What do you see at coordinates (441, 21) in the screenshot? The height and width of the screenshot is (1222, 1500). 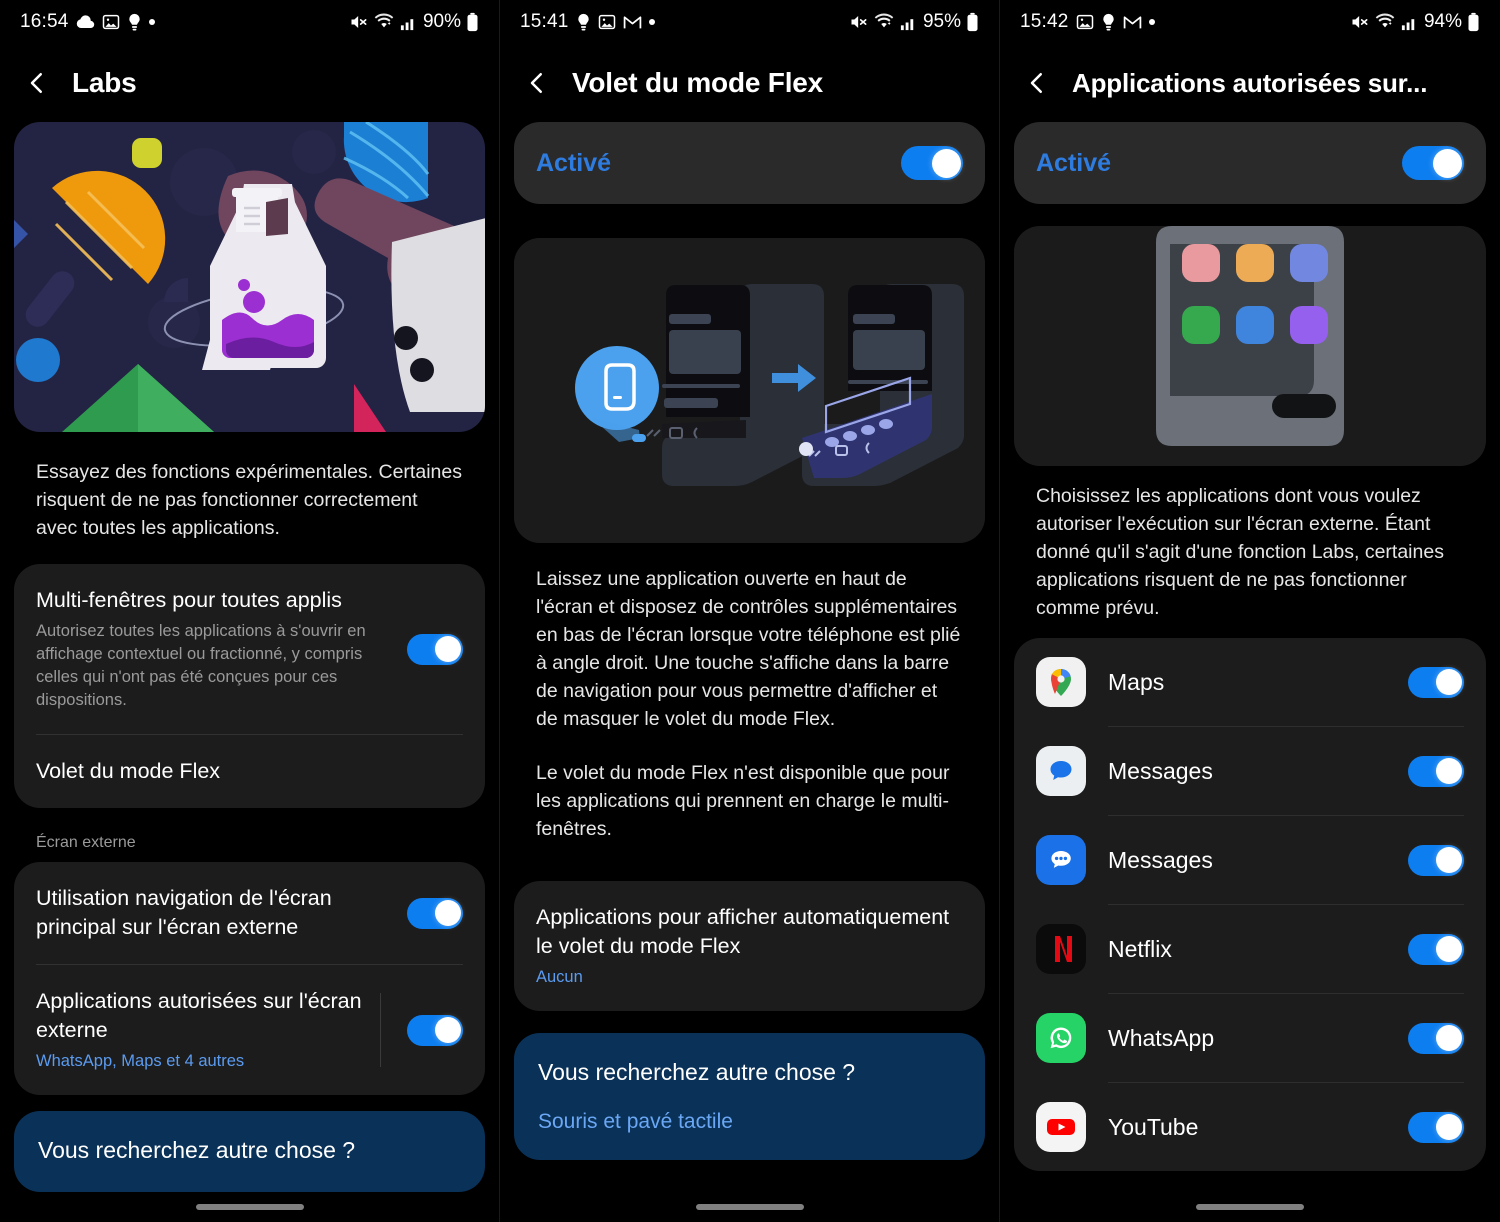 I see `battery-percent: 90%` at bounding box center [441, 21].